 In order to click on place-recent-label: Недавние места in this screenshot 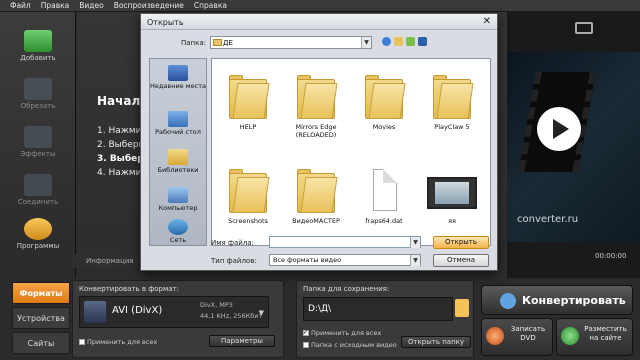, I will do `click(178, 86)`.